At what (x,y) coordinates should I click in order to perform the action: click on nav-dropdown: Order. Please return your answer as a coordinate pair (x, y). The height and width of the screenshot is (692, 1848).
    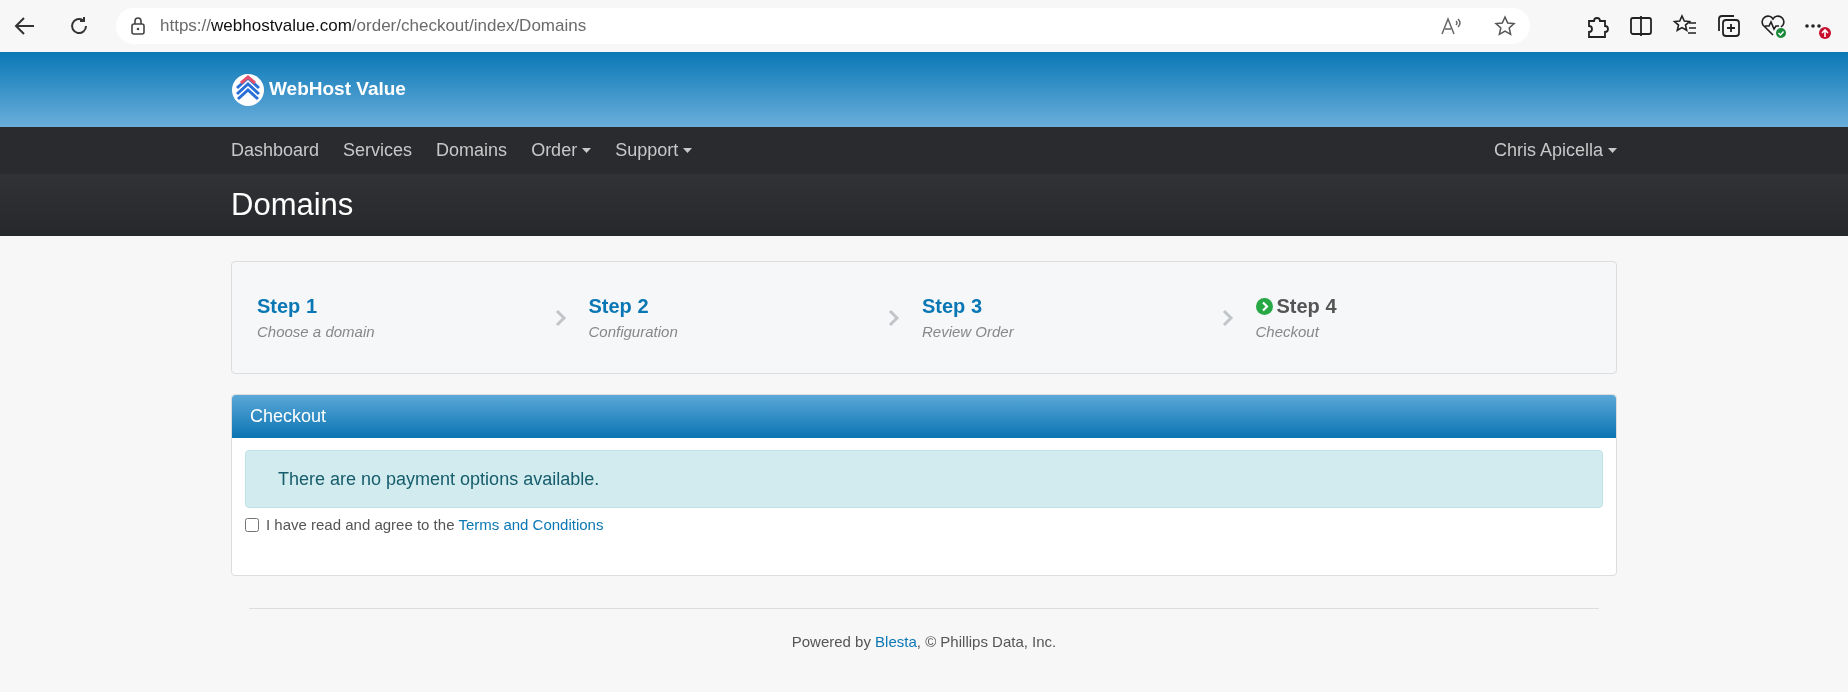
    Looking at the image, I should click on (561, 150).